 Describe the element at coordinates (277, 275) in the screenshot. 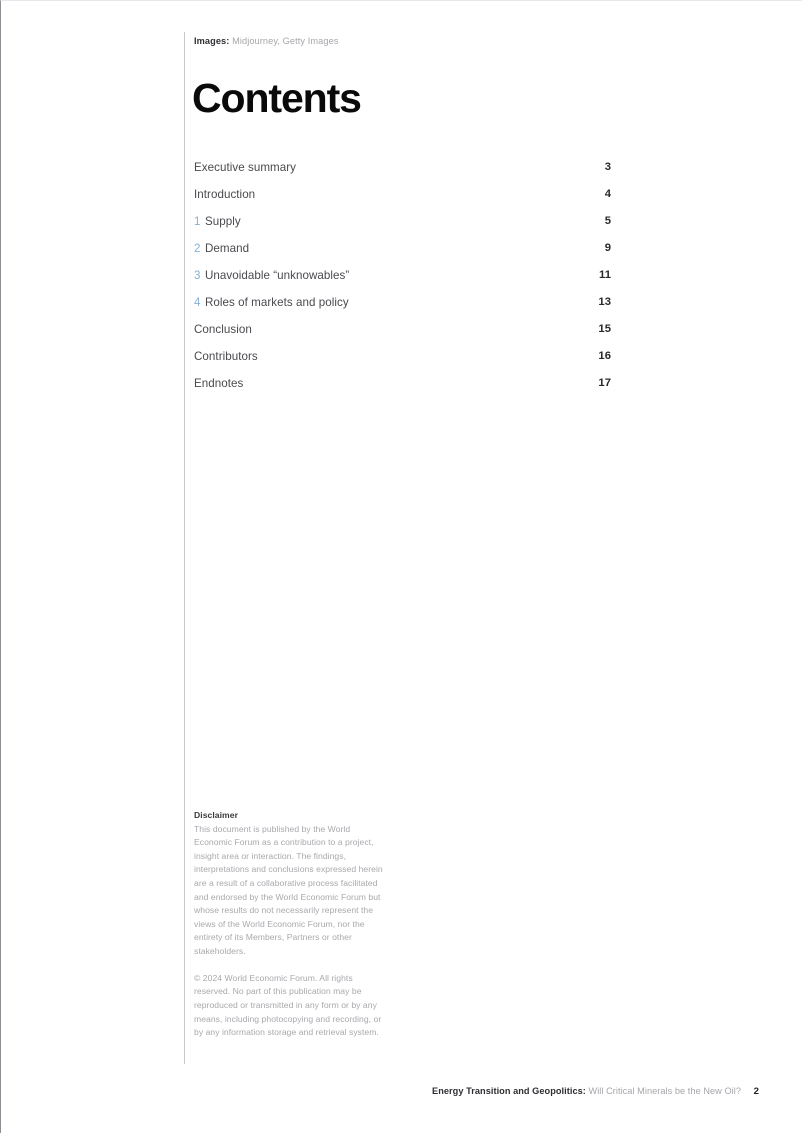

I see `toc-entry-label: Unavoidable “unknowables”` at that location.